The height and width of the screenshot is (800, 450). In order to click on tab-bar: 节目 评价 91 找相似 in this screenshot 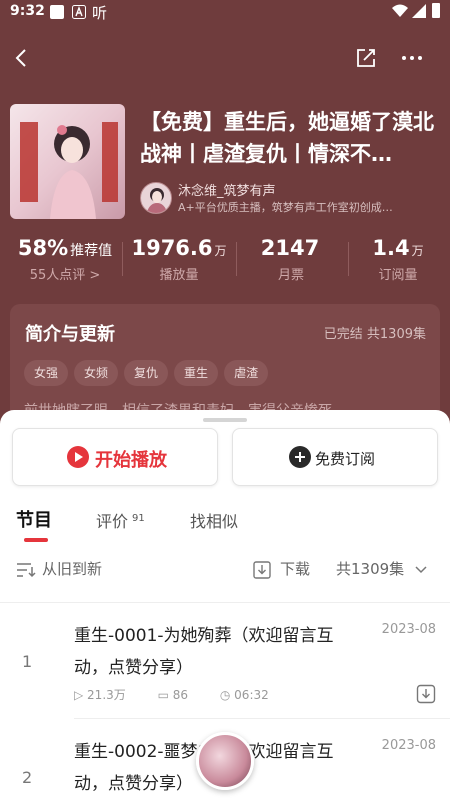, I will do `click(225, 526)`.